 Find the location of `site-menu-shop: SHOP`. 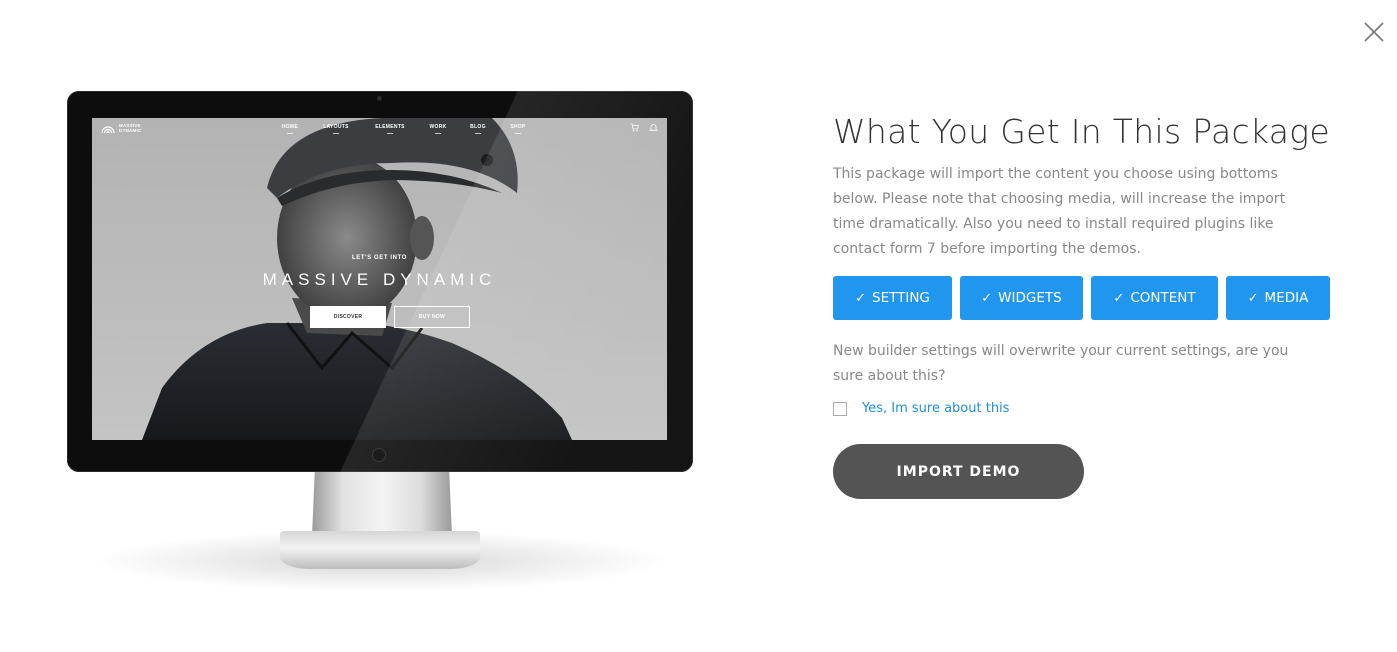

site-menu-shop: SHOP is located at coordinates (518, 129).